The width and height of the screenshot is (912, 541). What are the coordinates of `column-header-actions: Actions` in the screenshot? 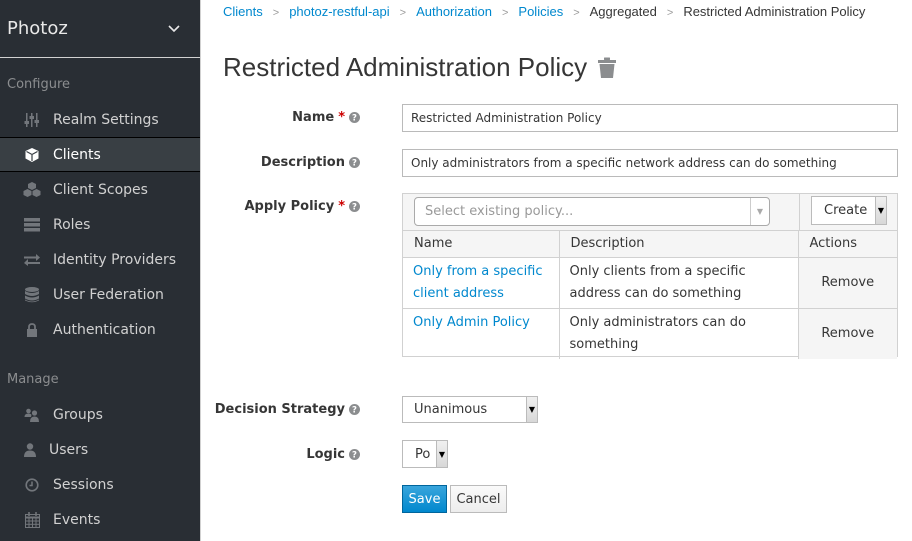 It's located at (847, 244).